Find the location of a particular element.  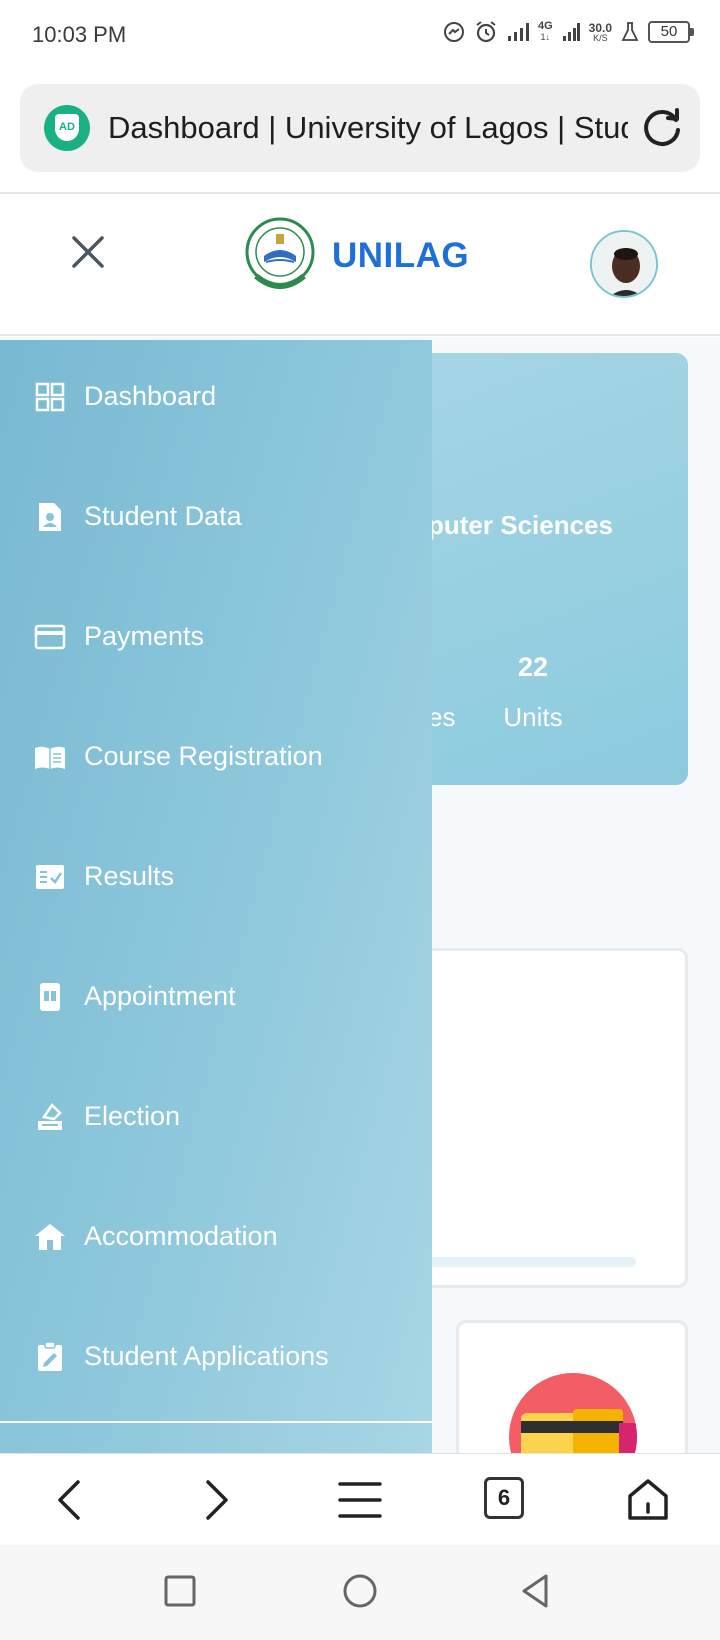

adblock-icon: AD is located at coordinates (67, 128).